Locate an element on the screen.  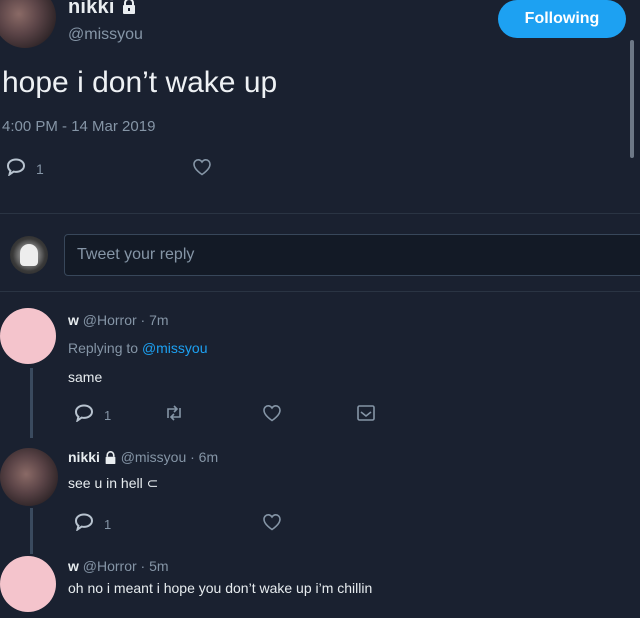
reply-text: same is located at coordinates (85, 377).